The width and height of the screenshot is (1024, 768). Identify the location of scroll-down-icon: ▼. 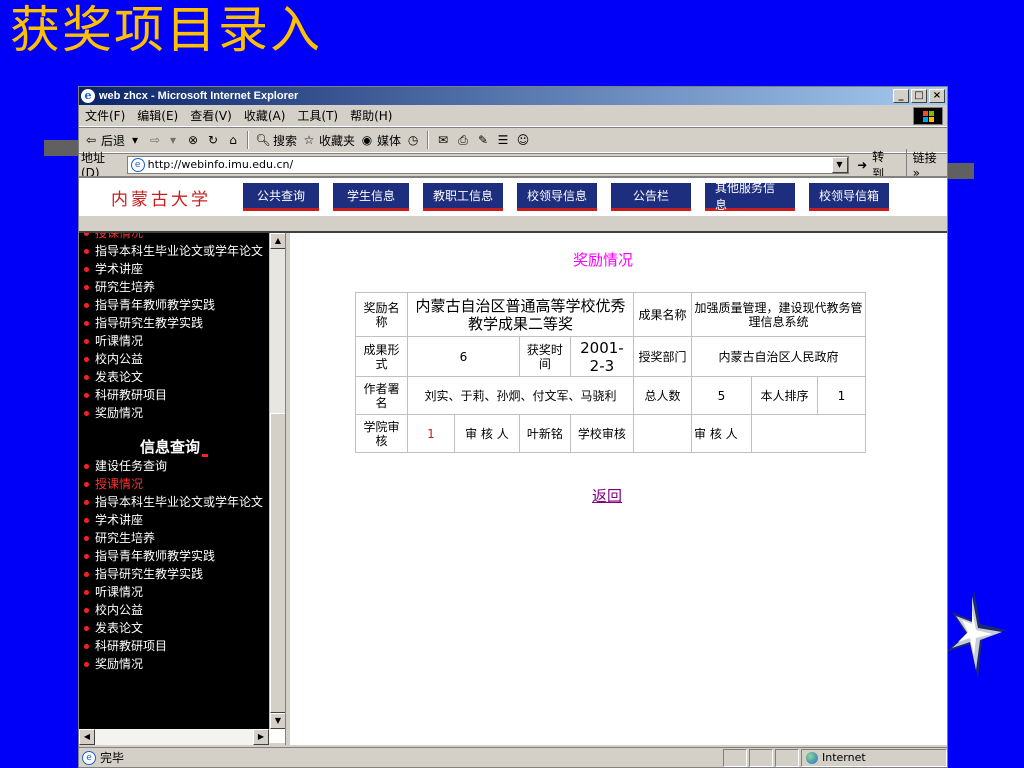
(278, 721).